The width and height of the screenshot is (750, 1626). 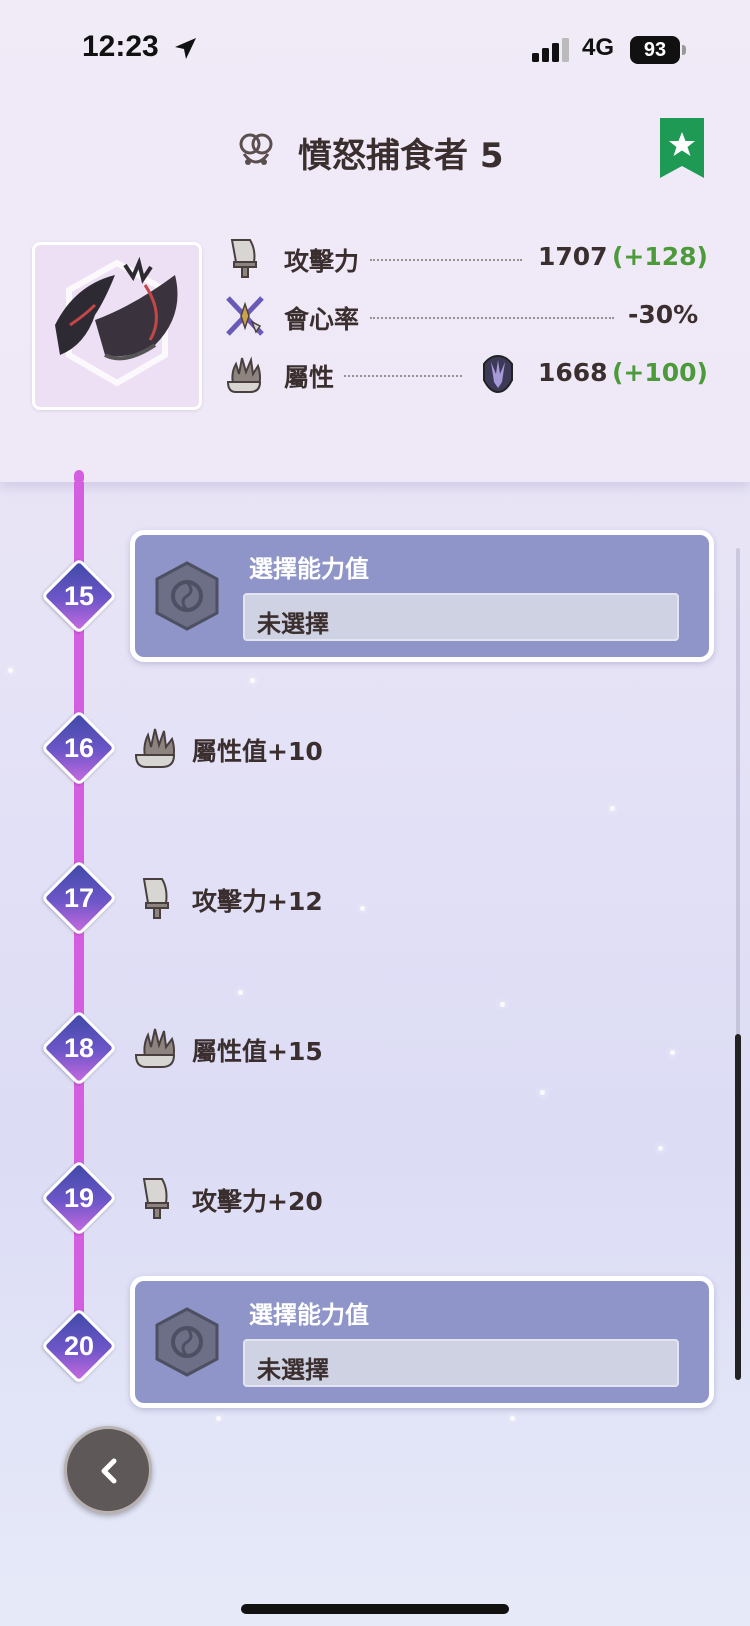 I want to click on level-node-17: 17, so click(x=79, y=898).